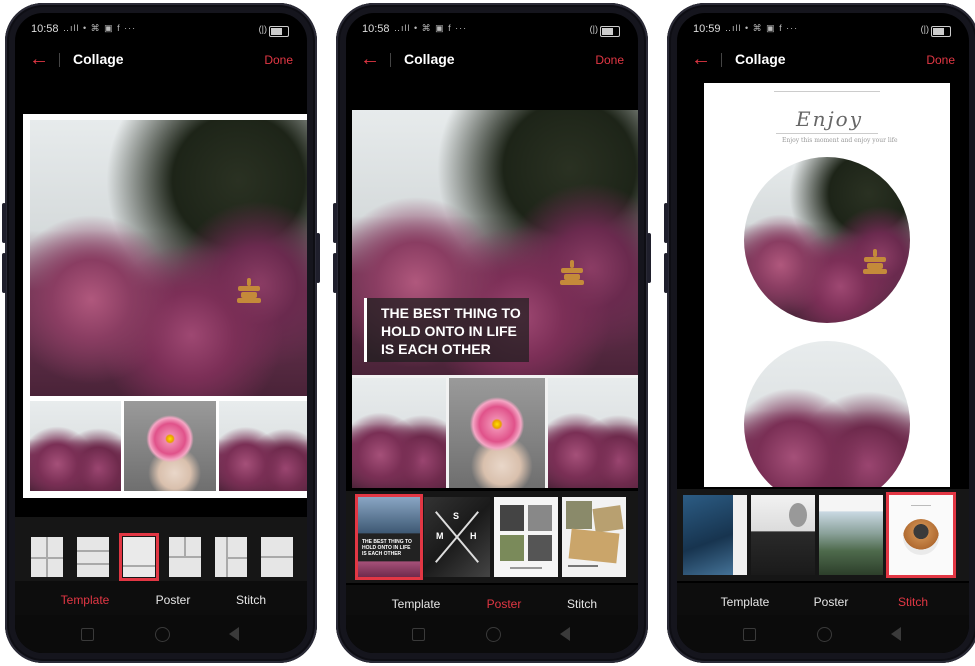 Image resolution: width=975 pixels, height=666 pixels. I want to click on main-photo, so click(168, 258).